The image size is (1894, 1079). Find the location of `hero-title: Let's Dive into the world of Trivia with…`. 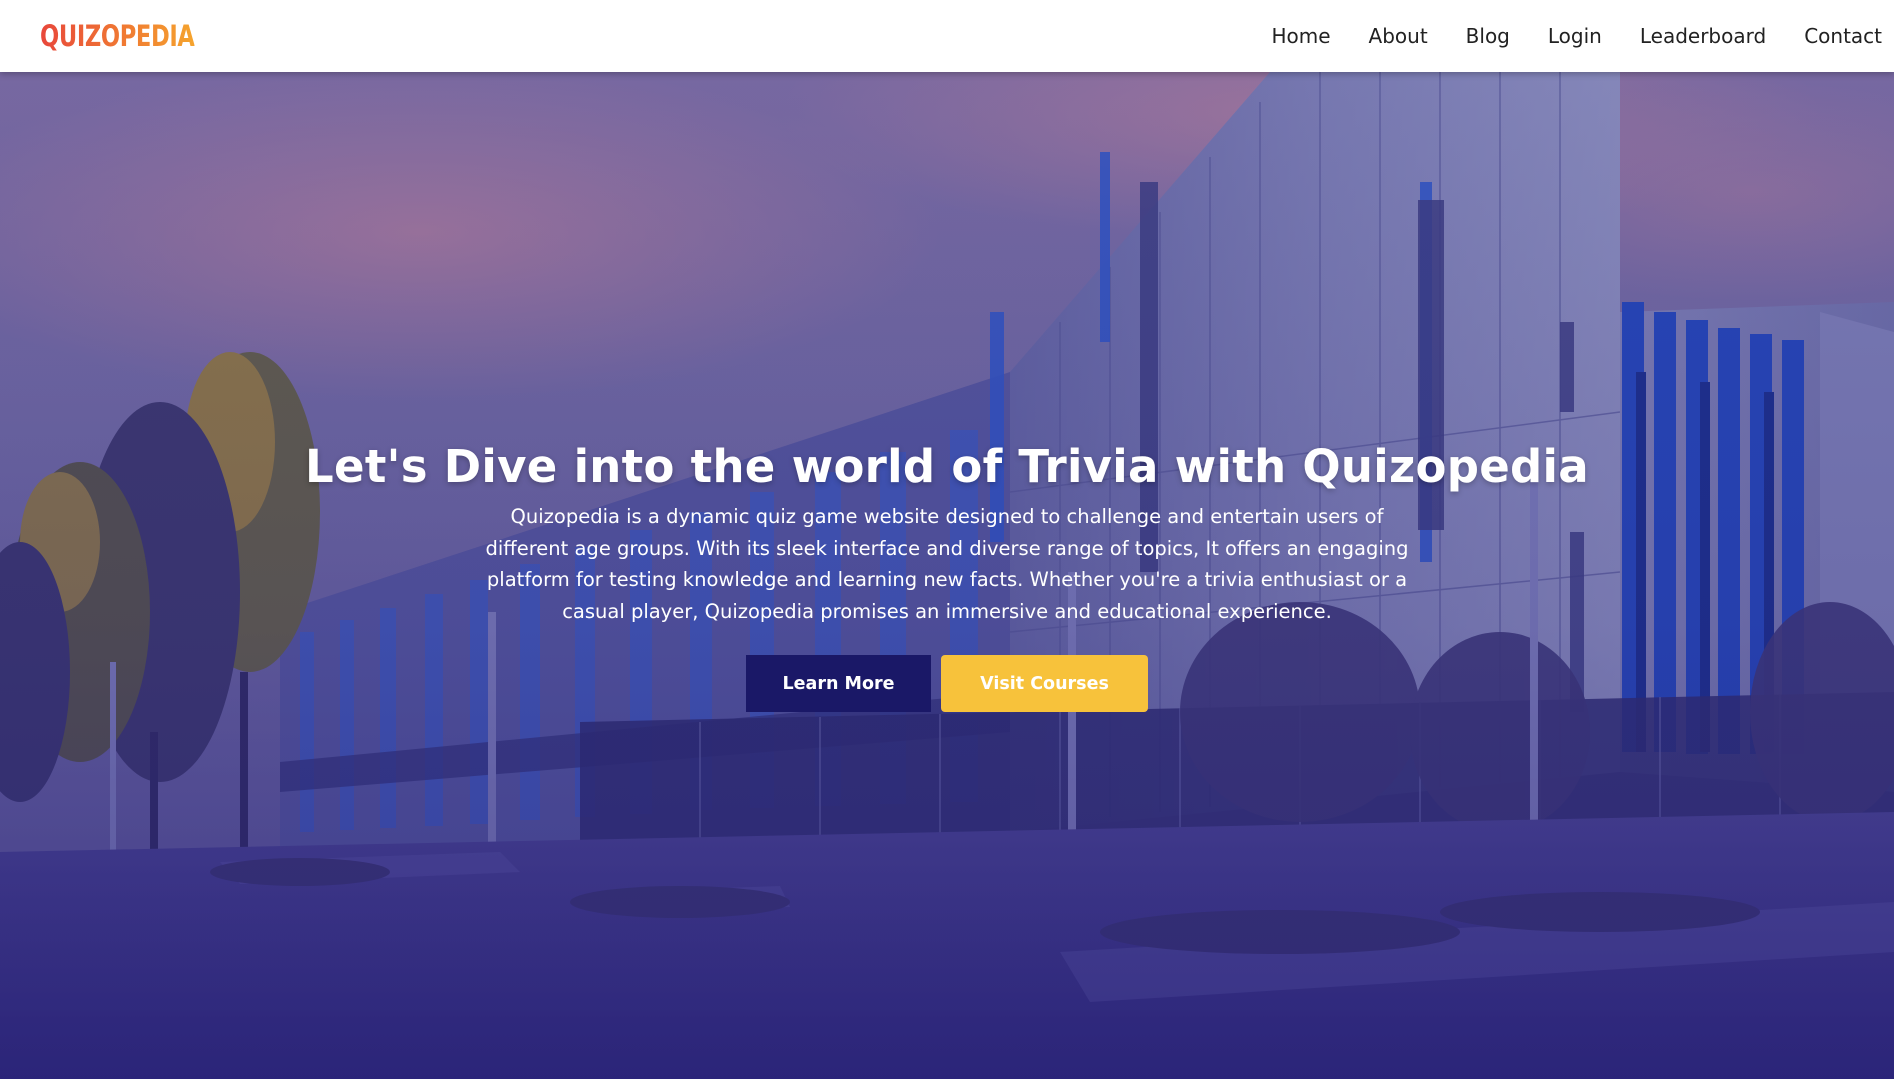

hero-title: Let's Dive into the world of Trivia with… is located at coordinates (947, 466).